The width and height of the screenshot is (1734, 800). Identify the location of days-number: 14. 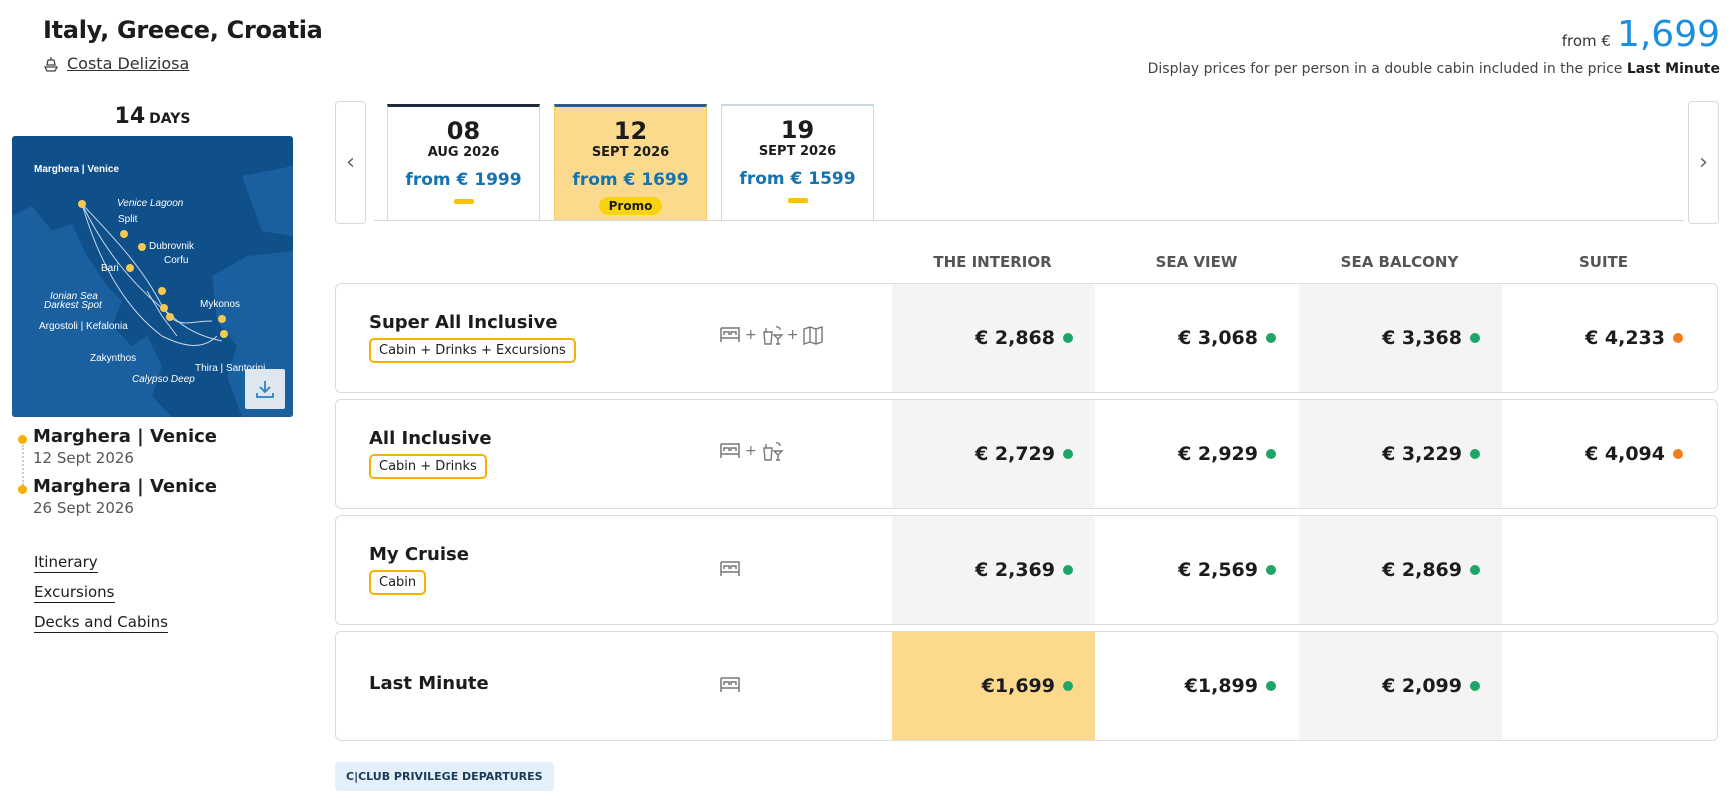
(130, 116).